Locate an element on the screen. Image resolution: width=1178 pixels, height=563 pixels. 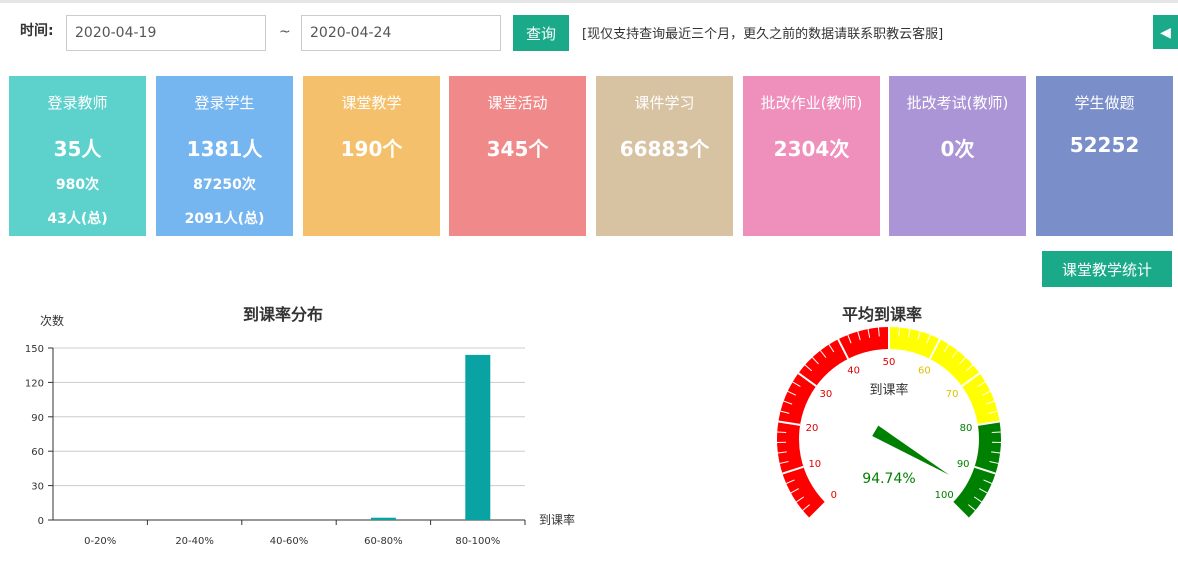
card-value: 0次 is located at coordinates (957, 149).